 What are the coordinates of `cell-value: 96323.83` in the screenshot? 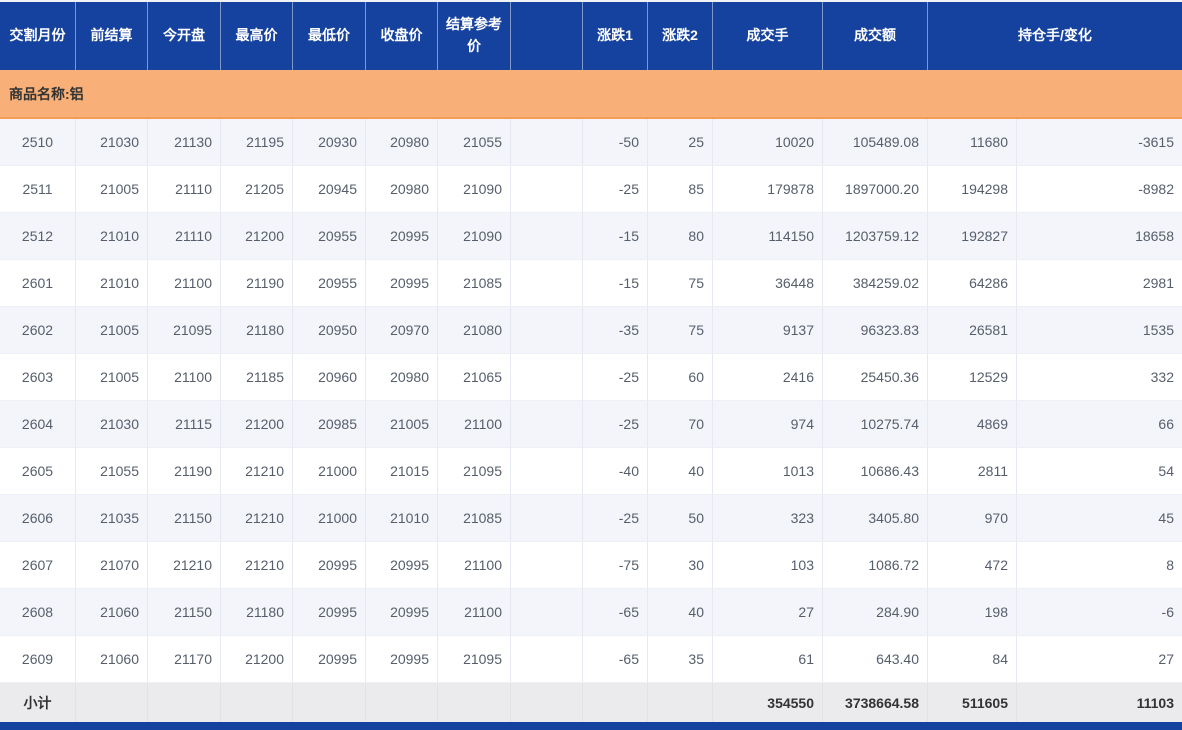 It's located at (875, 330).